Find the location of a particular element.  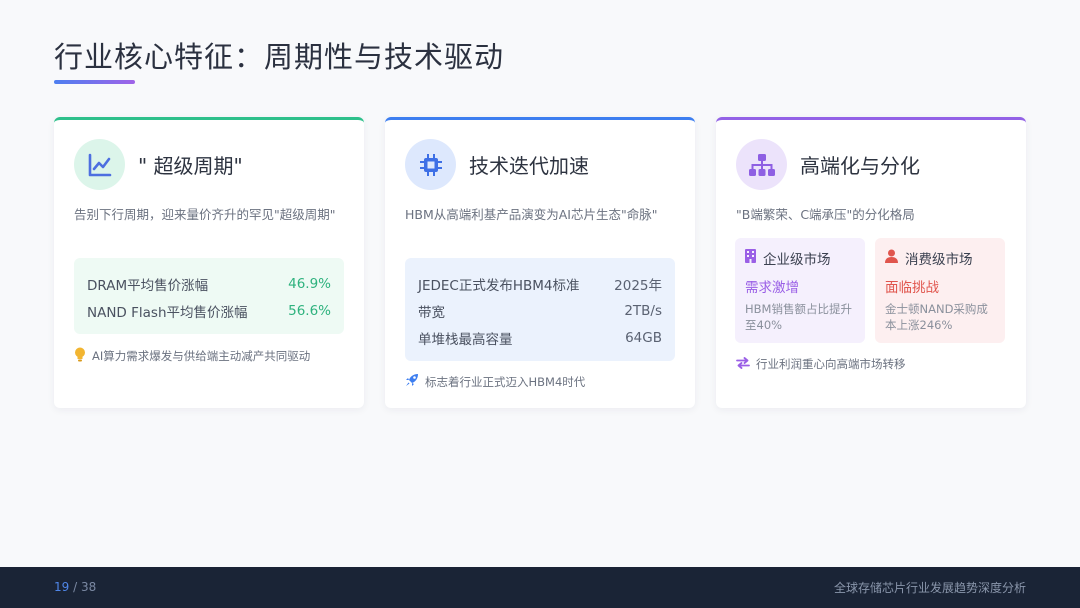

building-icon is located at coordinates (750, 258).